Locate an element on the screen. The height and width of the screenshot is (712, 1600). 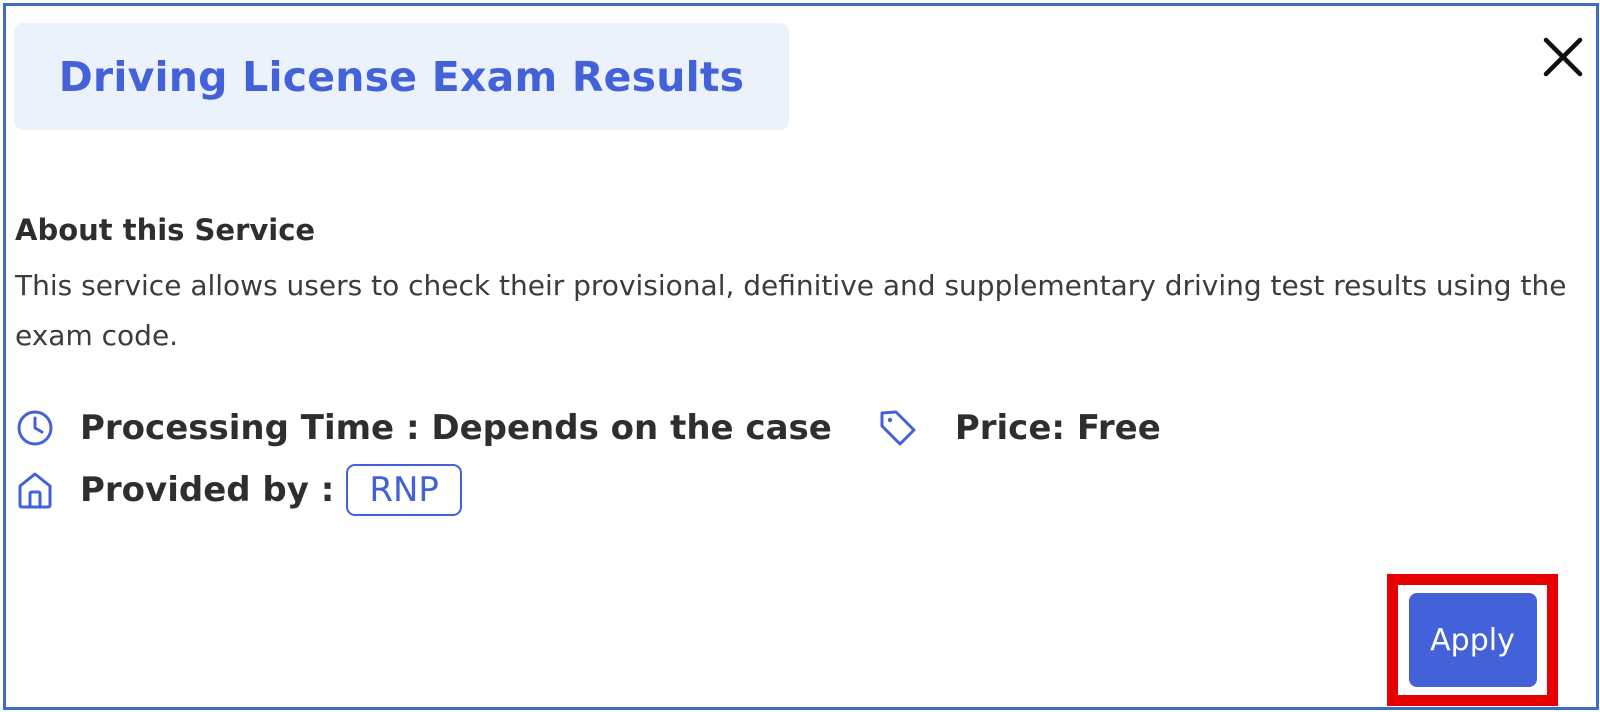
clock-icon is located at coordinates (35, 428).